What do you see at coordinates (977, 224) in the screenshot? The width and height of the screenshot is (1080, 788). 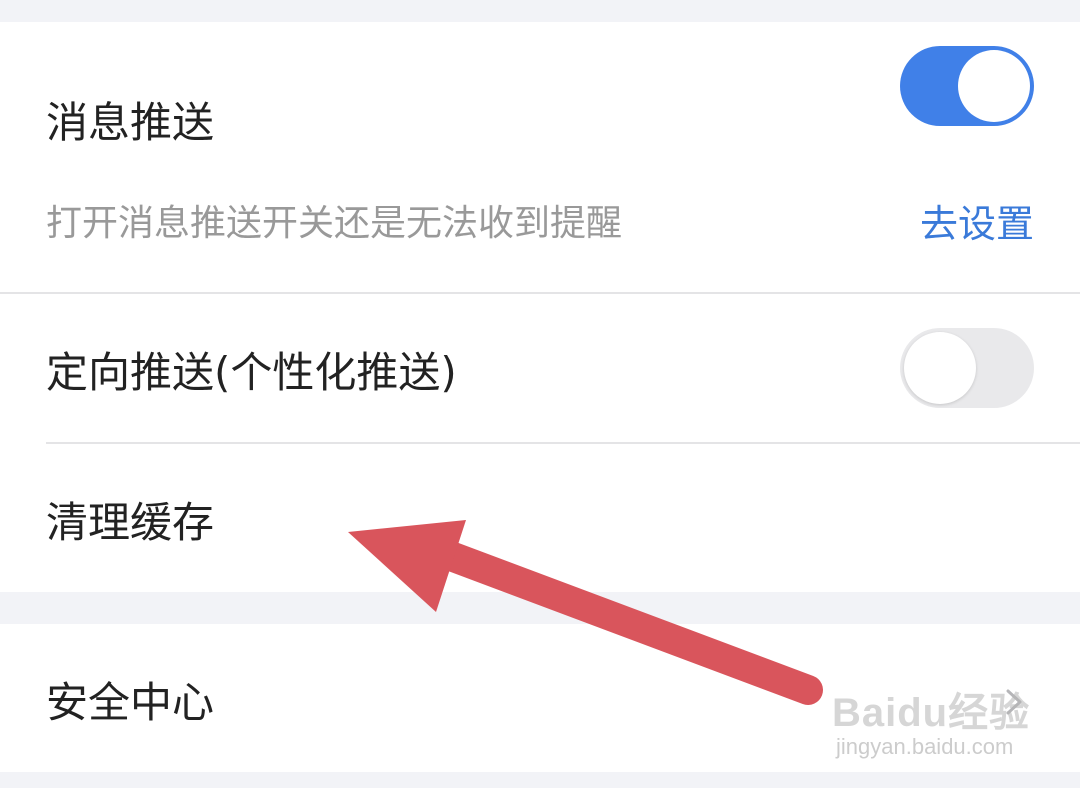 I see `go-settings-link: 去设置` at bounding box center [977, 224].